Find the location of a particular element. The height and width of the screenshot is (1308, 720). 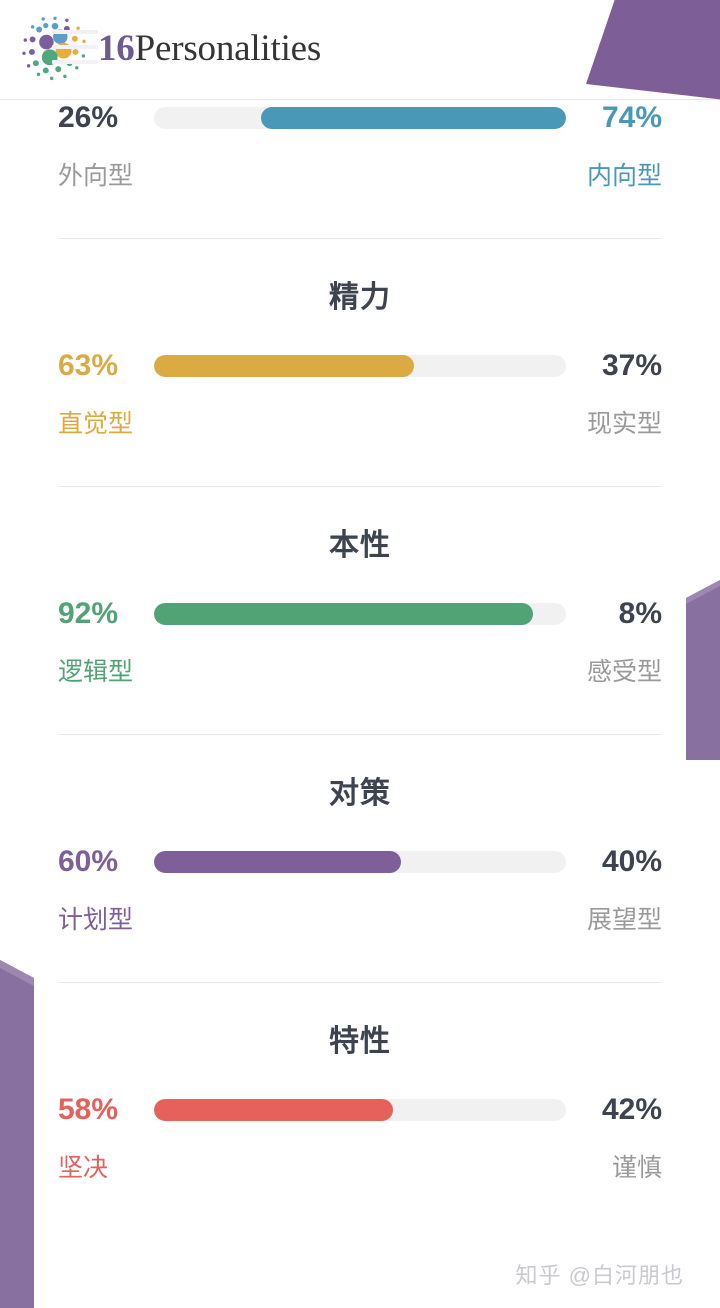

trait-bar-row: 60% 40% is located at coordinates (360, 862).